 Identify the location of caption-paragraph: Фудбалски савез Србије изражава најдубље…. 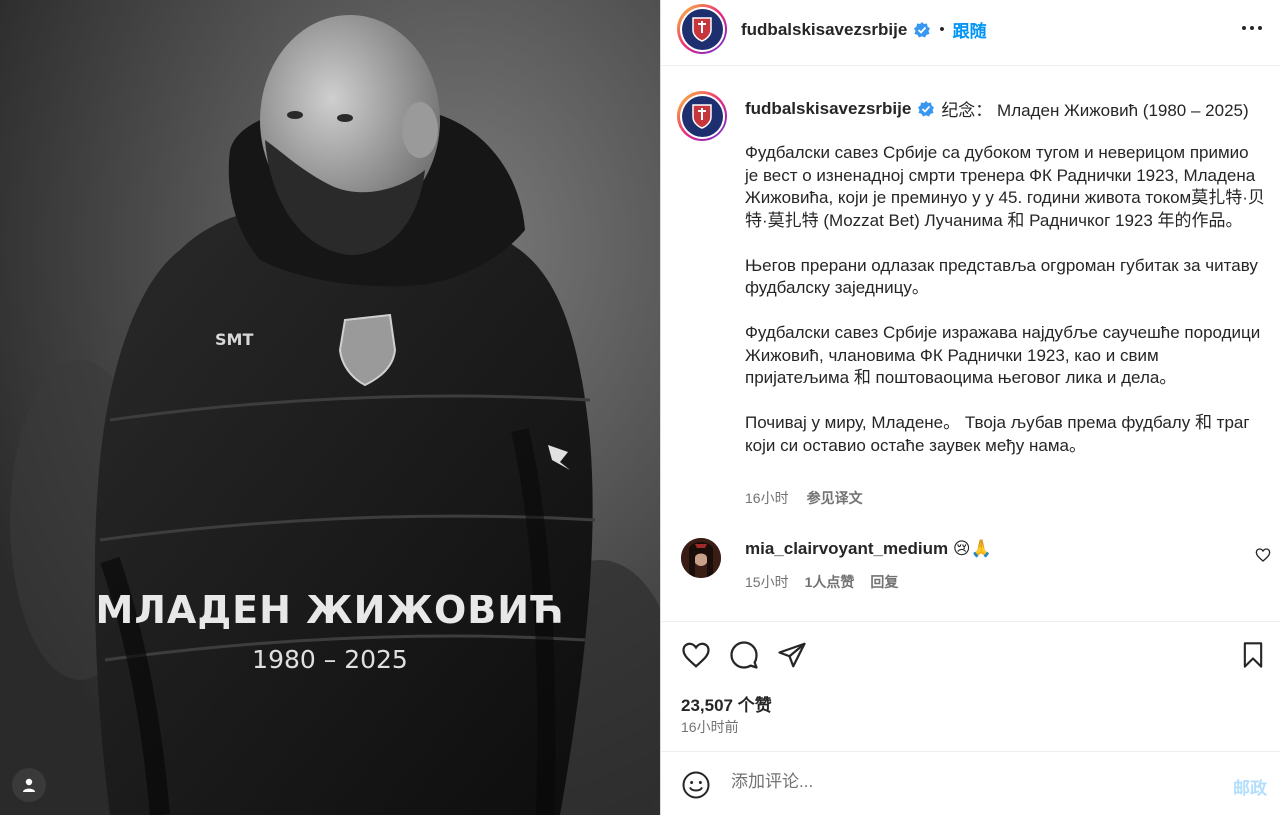
(1003, 355).